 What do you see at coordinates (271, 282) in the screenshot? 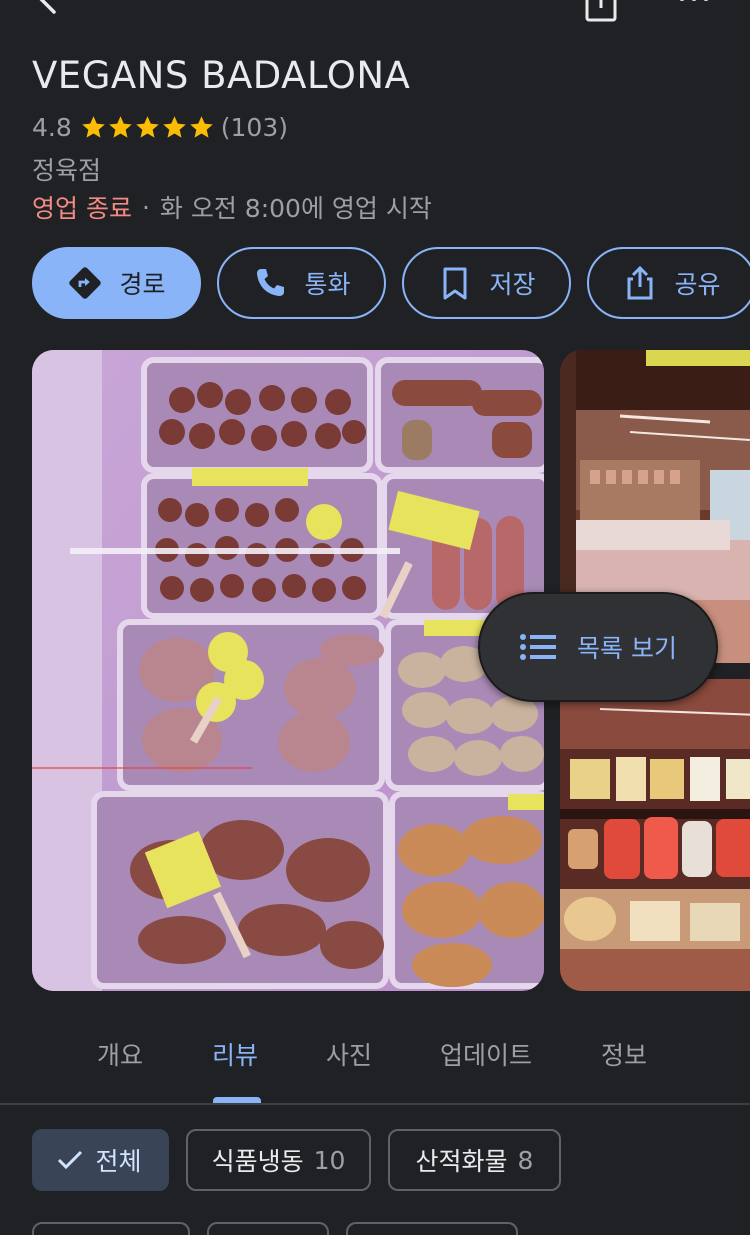
I see `phone-icon` at bounding box center [271, 282].